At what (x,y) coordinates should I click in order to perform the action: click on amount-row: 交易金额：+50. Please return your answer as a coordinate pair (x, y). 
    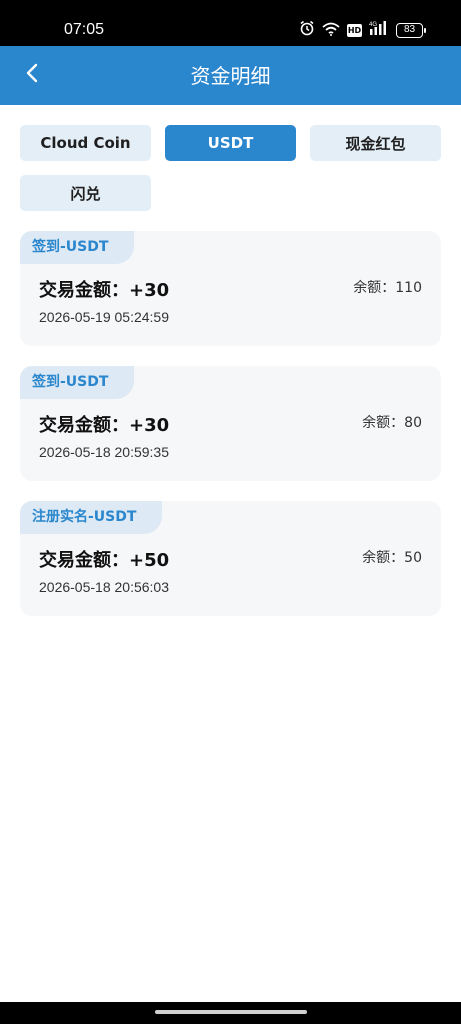
    Looking at the image, I should click on (104, 561).